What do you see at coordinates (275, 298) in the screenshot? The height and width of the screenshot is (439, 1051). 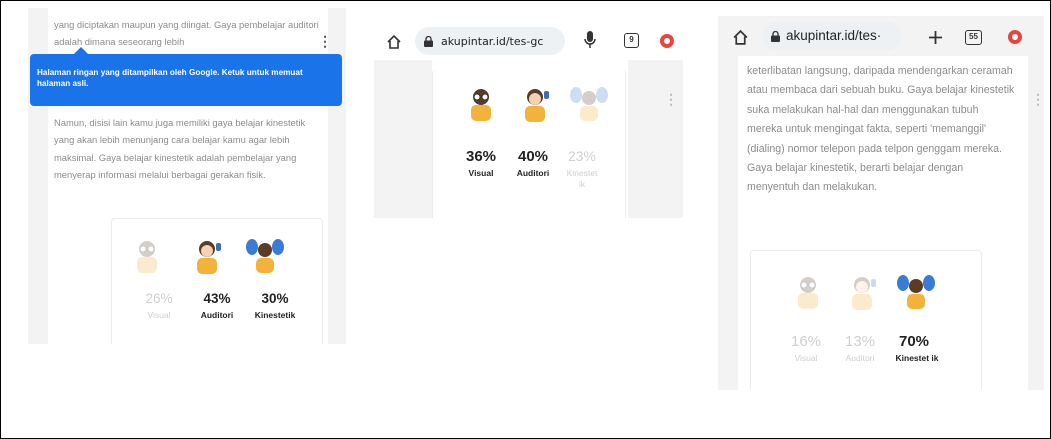 I see `kinestetik-percent: 30%` at bounding box center [275, 298].